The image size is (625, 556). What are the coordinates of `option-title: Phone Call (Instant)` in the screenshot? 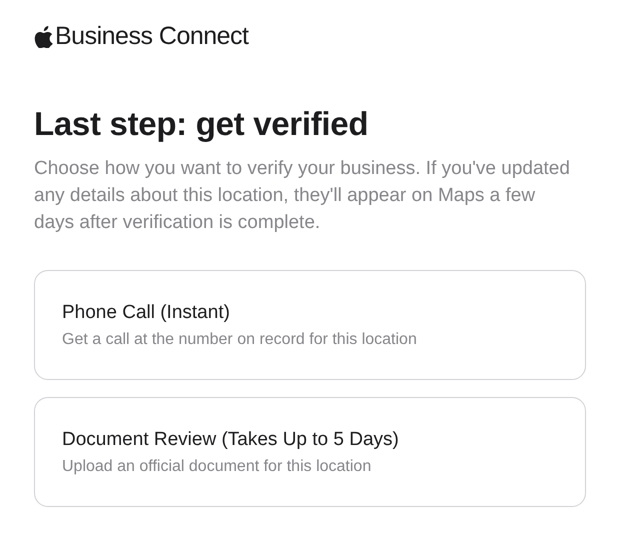 It's located at (146, 312).